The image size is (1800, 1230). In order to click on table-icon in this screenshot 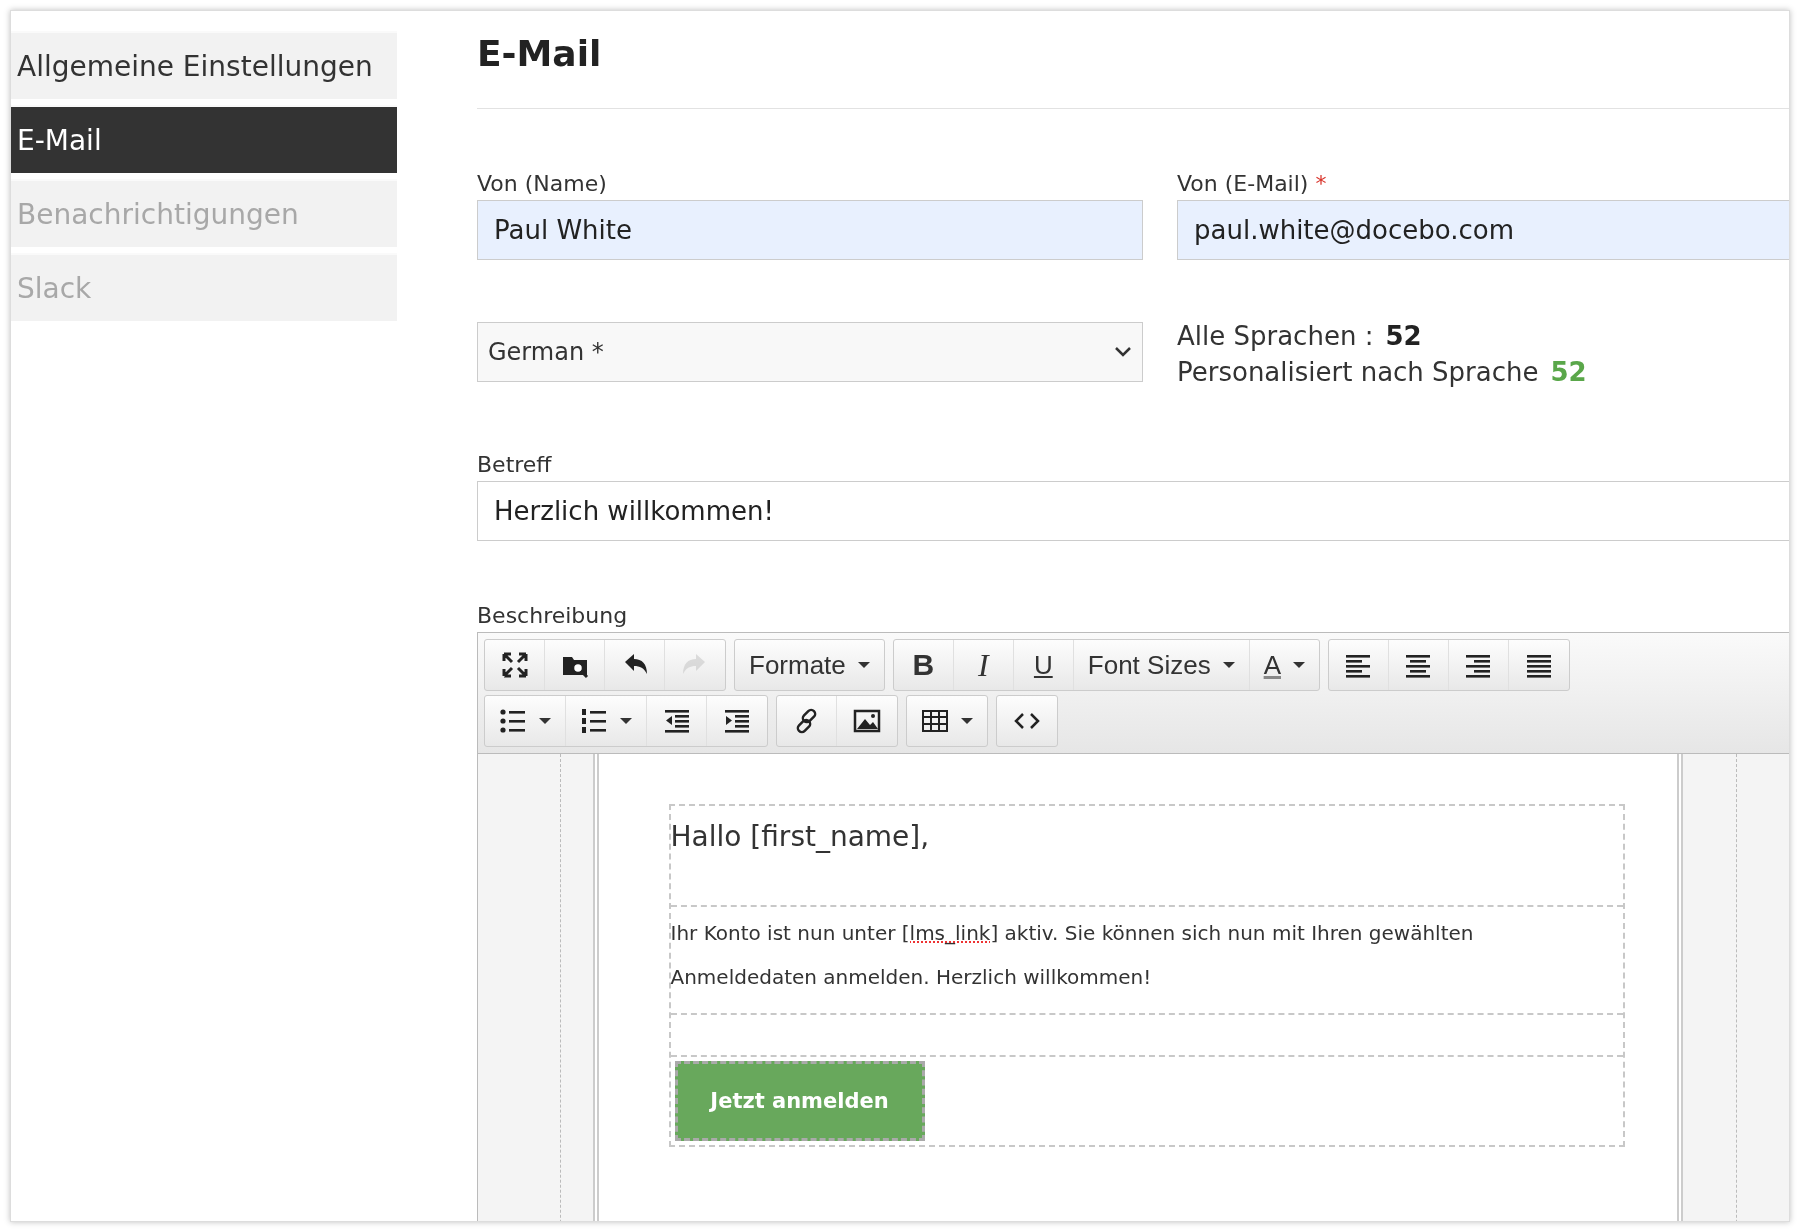, I will do `click(935, 721)`.